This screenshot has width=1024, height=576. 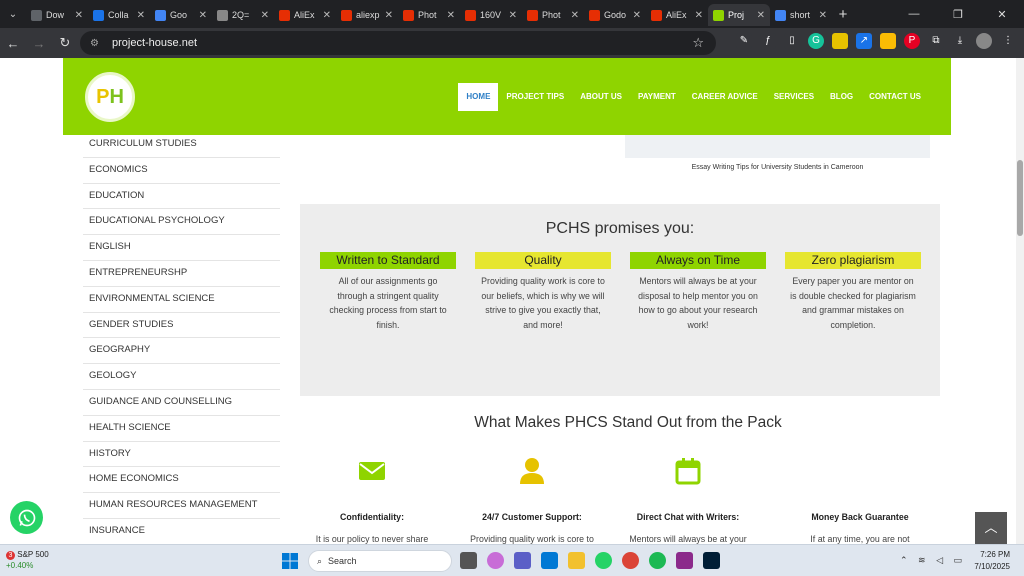 I want to click on restore-icon: ❐, so click(x=958, y=14).